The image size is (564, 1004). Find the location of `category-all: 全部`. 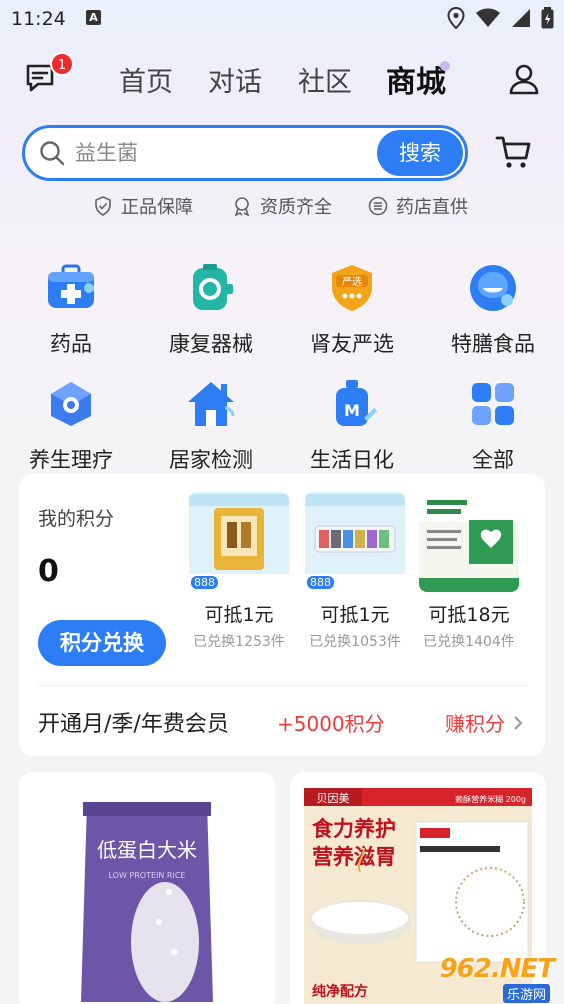

category-all: 全部 is located at coordinates (493, 428).